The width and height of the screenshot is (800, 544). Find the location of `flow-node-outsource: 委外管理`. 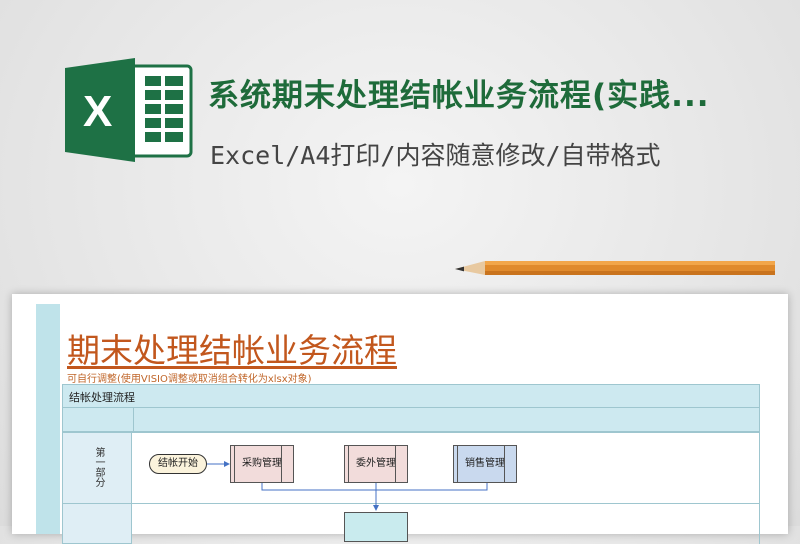

flow-node-outsource: 委外管理 is located at coordinates (376, 464).